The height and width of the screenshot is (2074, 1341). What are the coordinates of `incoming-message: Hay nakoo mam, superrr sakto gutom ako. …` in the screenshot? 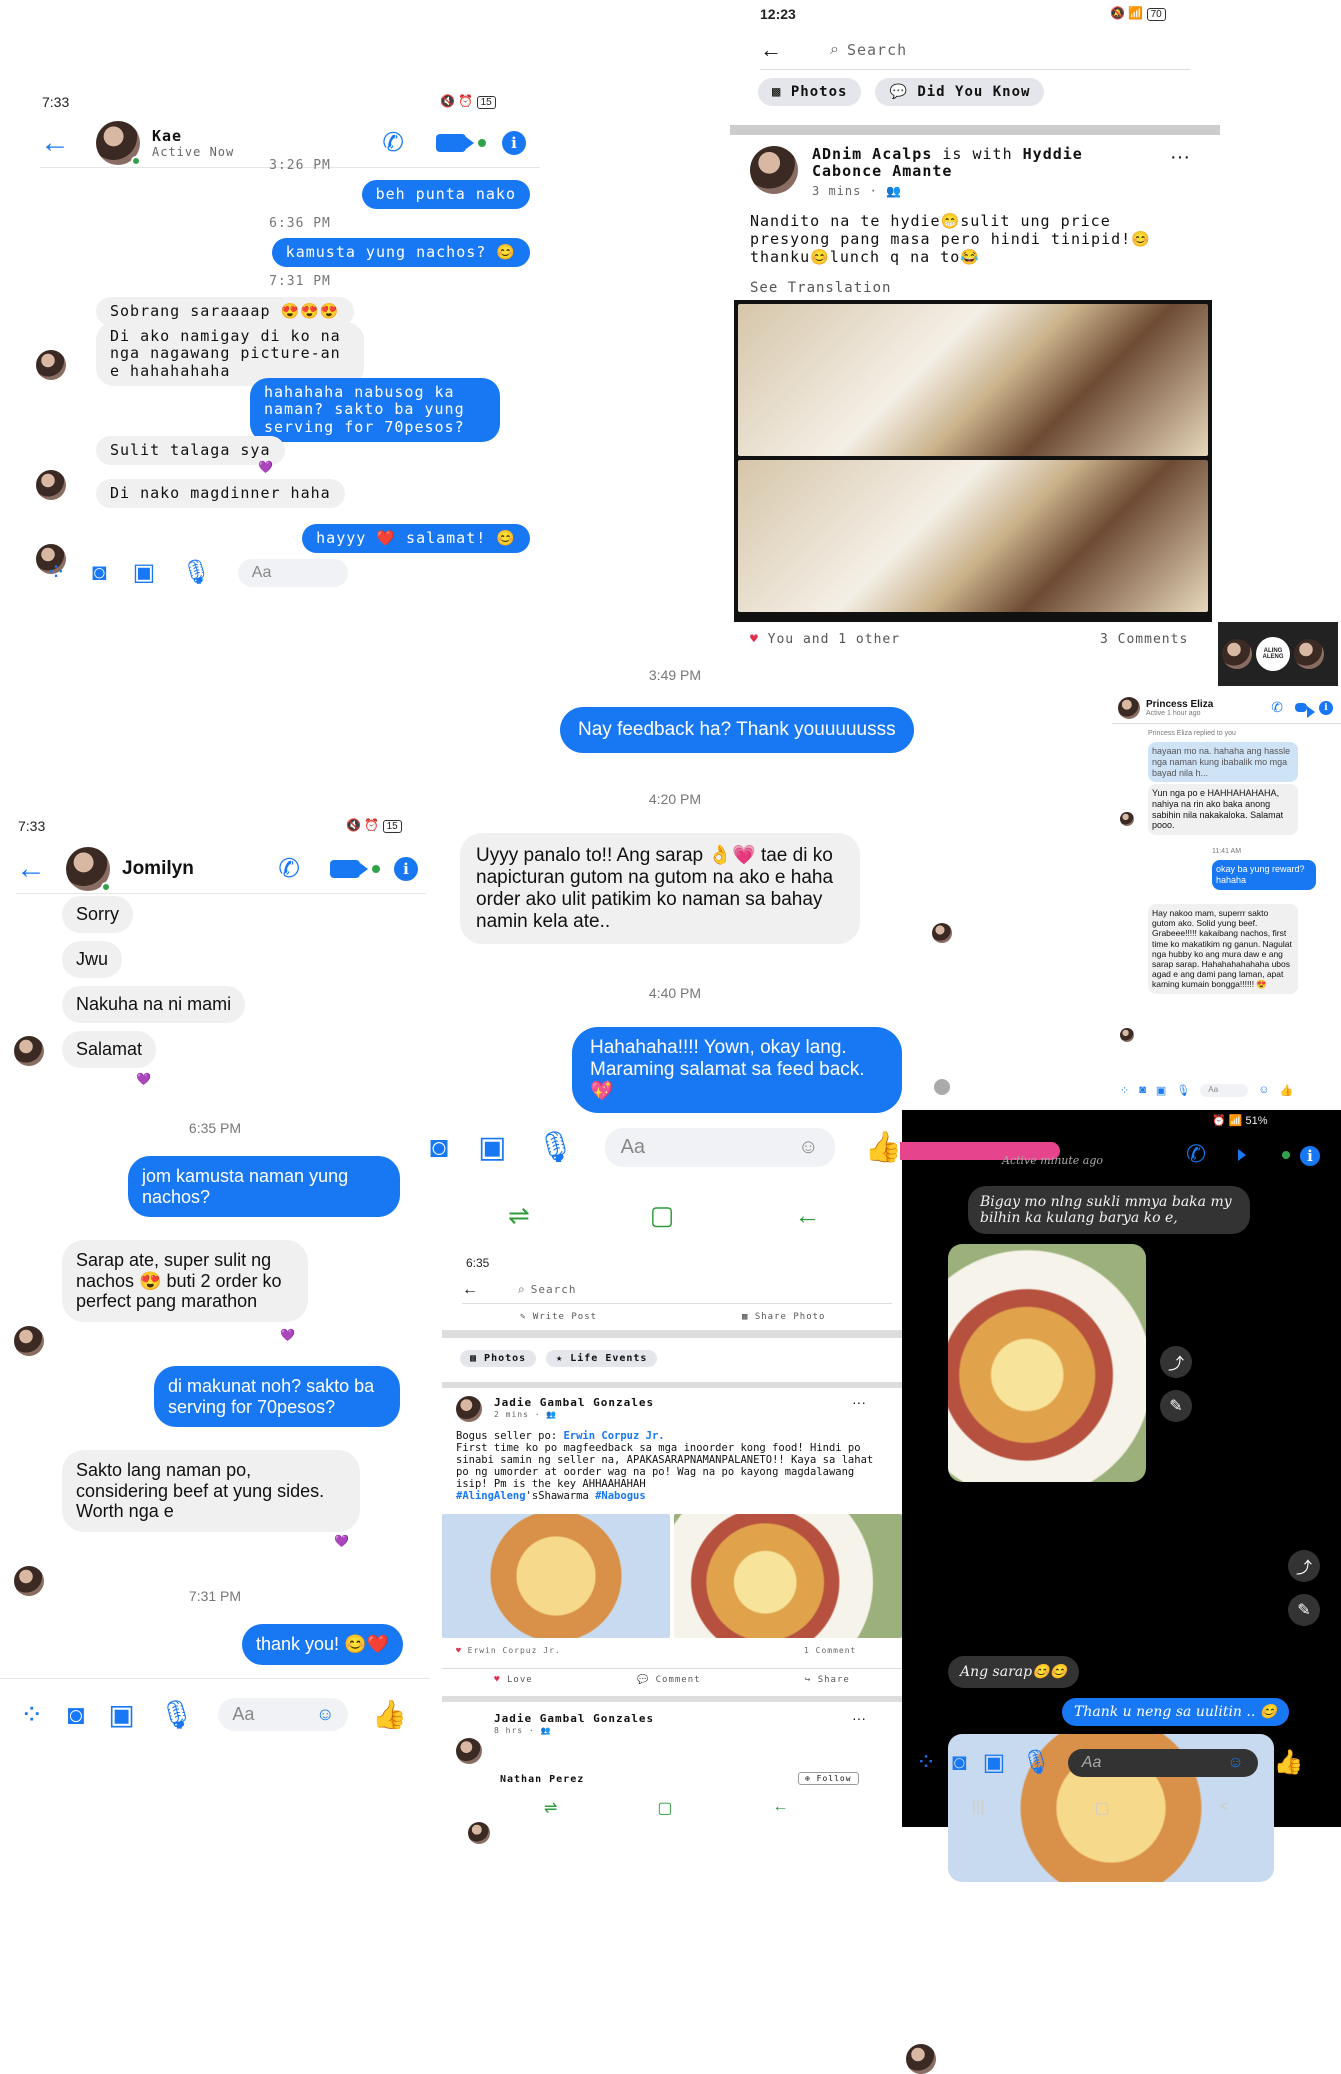 It's located at (1223, 949).